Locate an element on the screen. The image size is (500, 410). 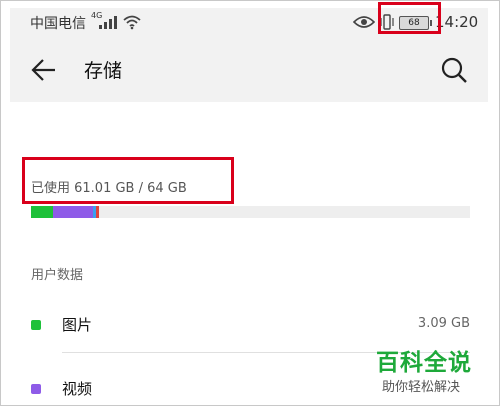
arrow-left-icon is located at coordinates (44, 70).